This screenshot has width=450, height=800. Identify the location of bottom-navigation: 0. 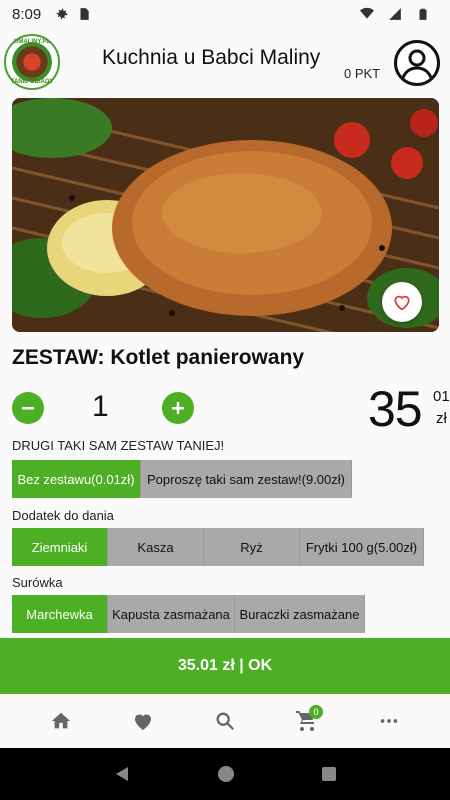
(225, 721).